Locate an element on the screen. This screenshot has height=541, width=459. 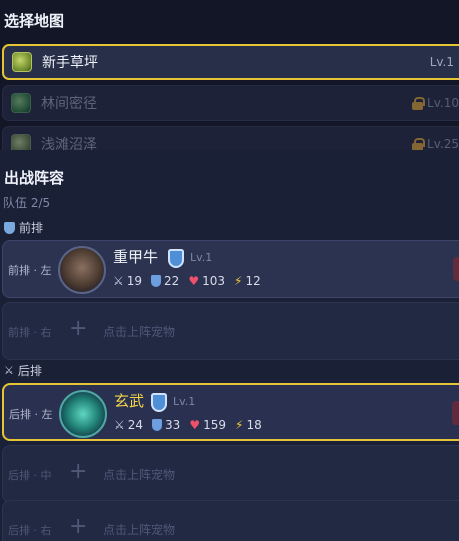
pet-avatar-black-tortoise is located at coordinates (83, 414).